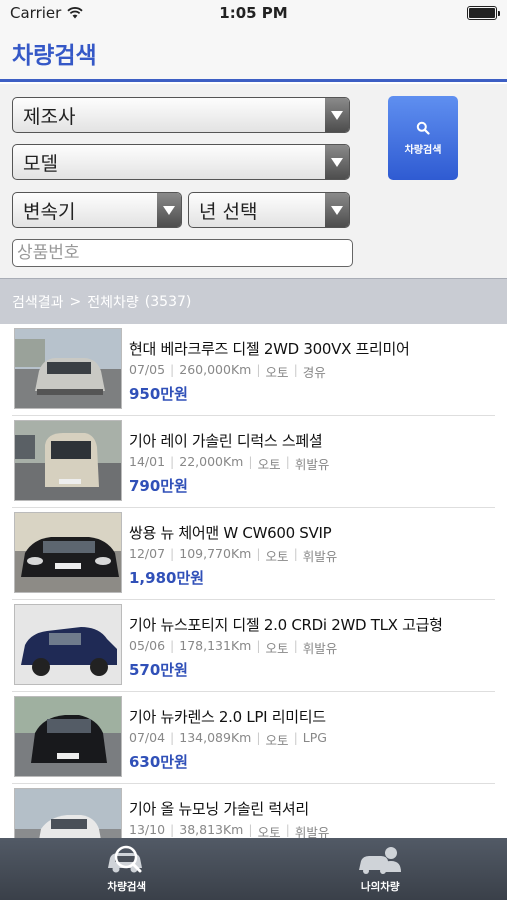 The width and height of the screenshot is (507, 900). What do you see at coordinates (75, 13) in the screenshot?
I see `wifi-icon` at bounding box center [75, 13].